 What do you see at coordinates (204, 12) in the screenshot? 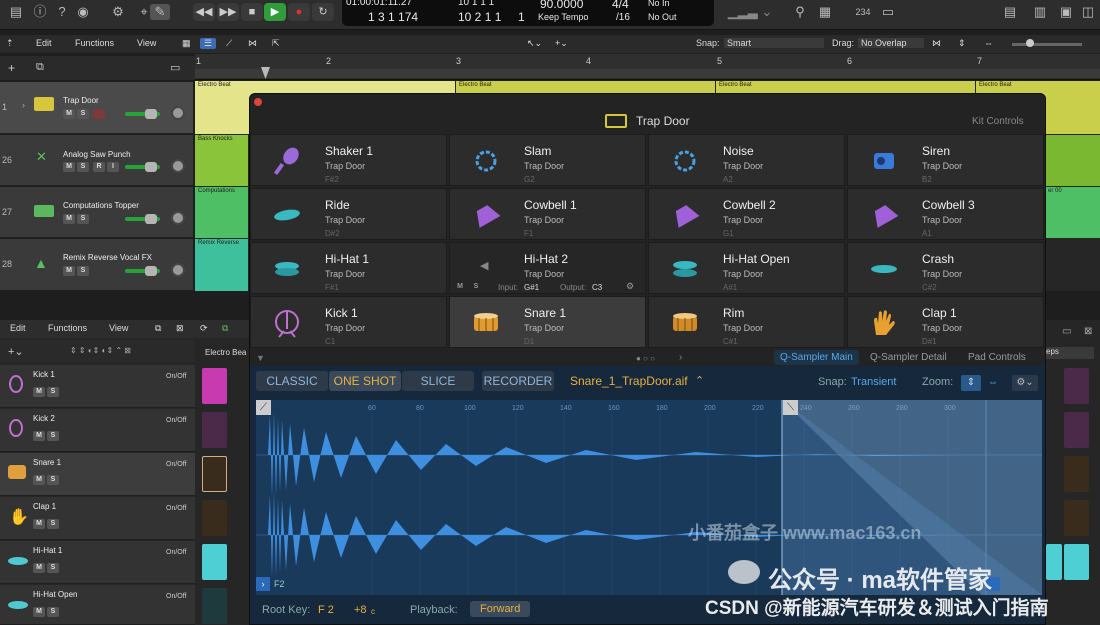
I see `rewind-button: ◀◀` at bounding box center [204, 12].